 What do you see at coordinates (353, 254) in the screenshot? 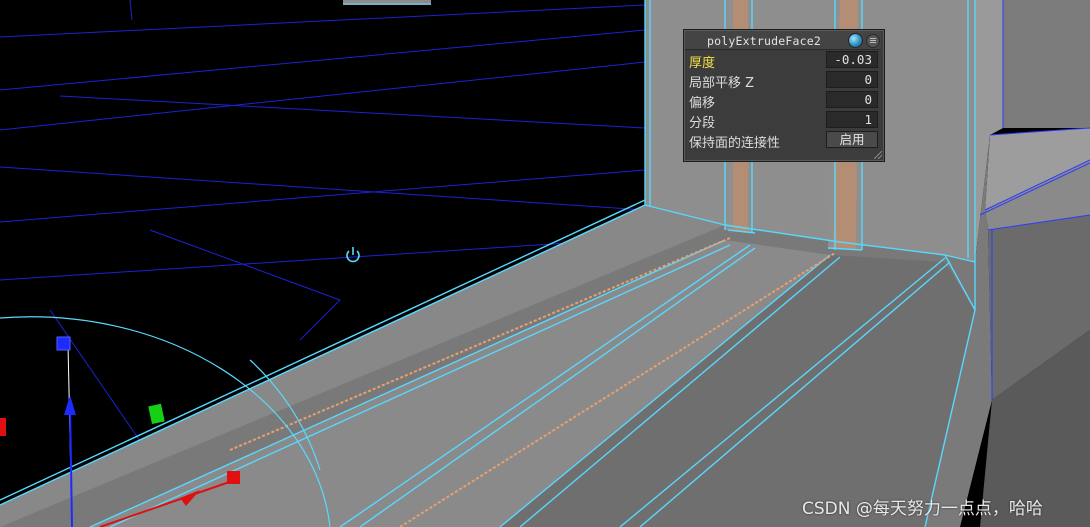
I see `power-icon` at bounding box center [353, 254].